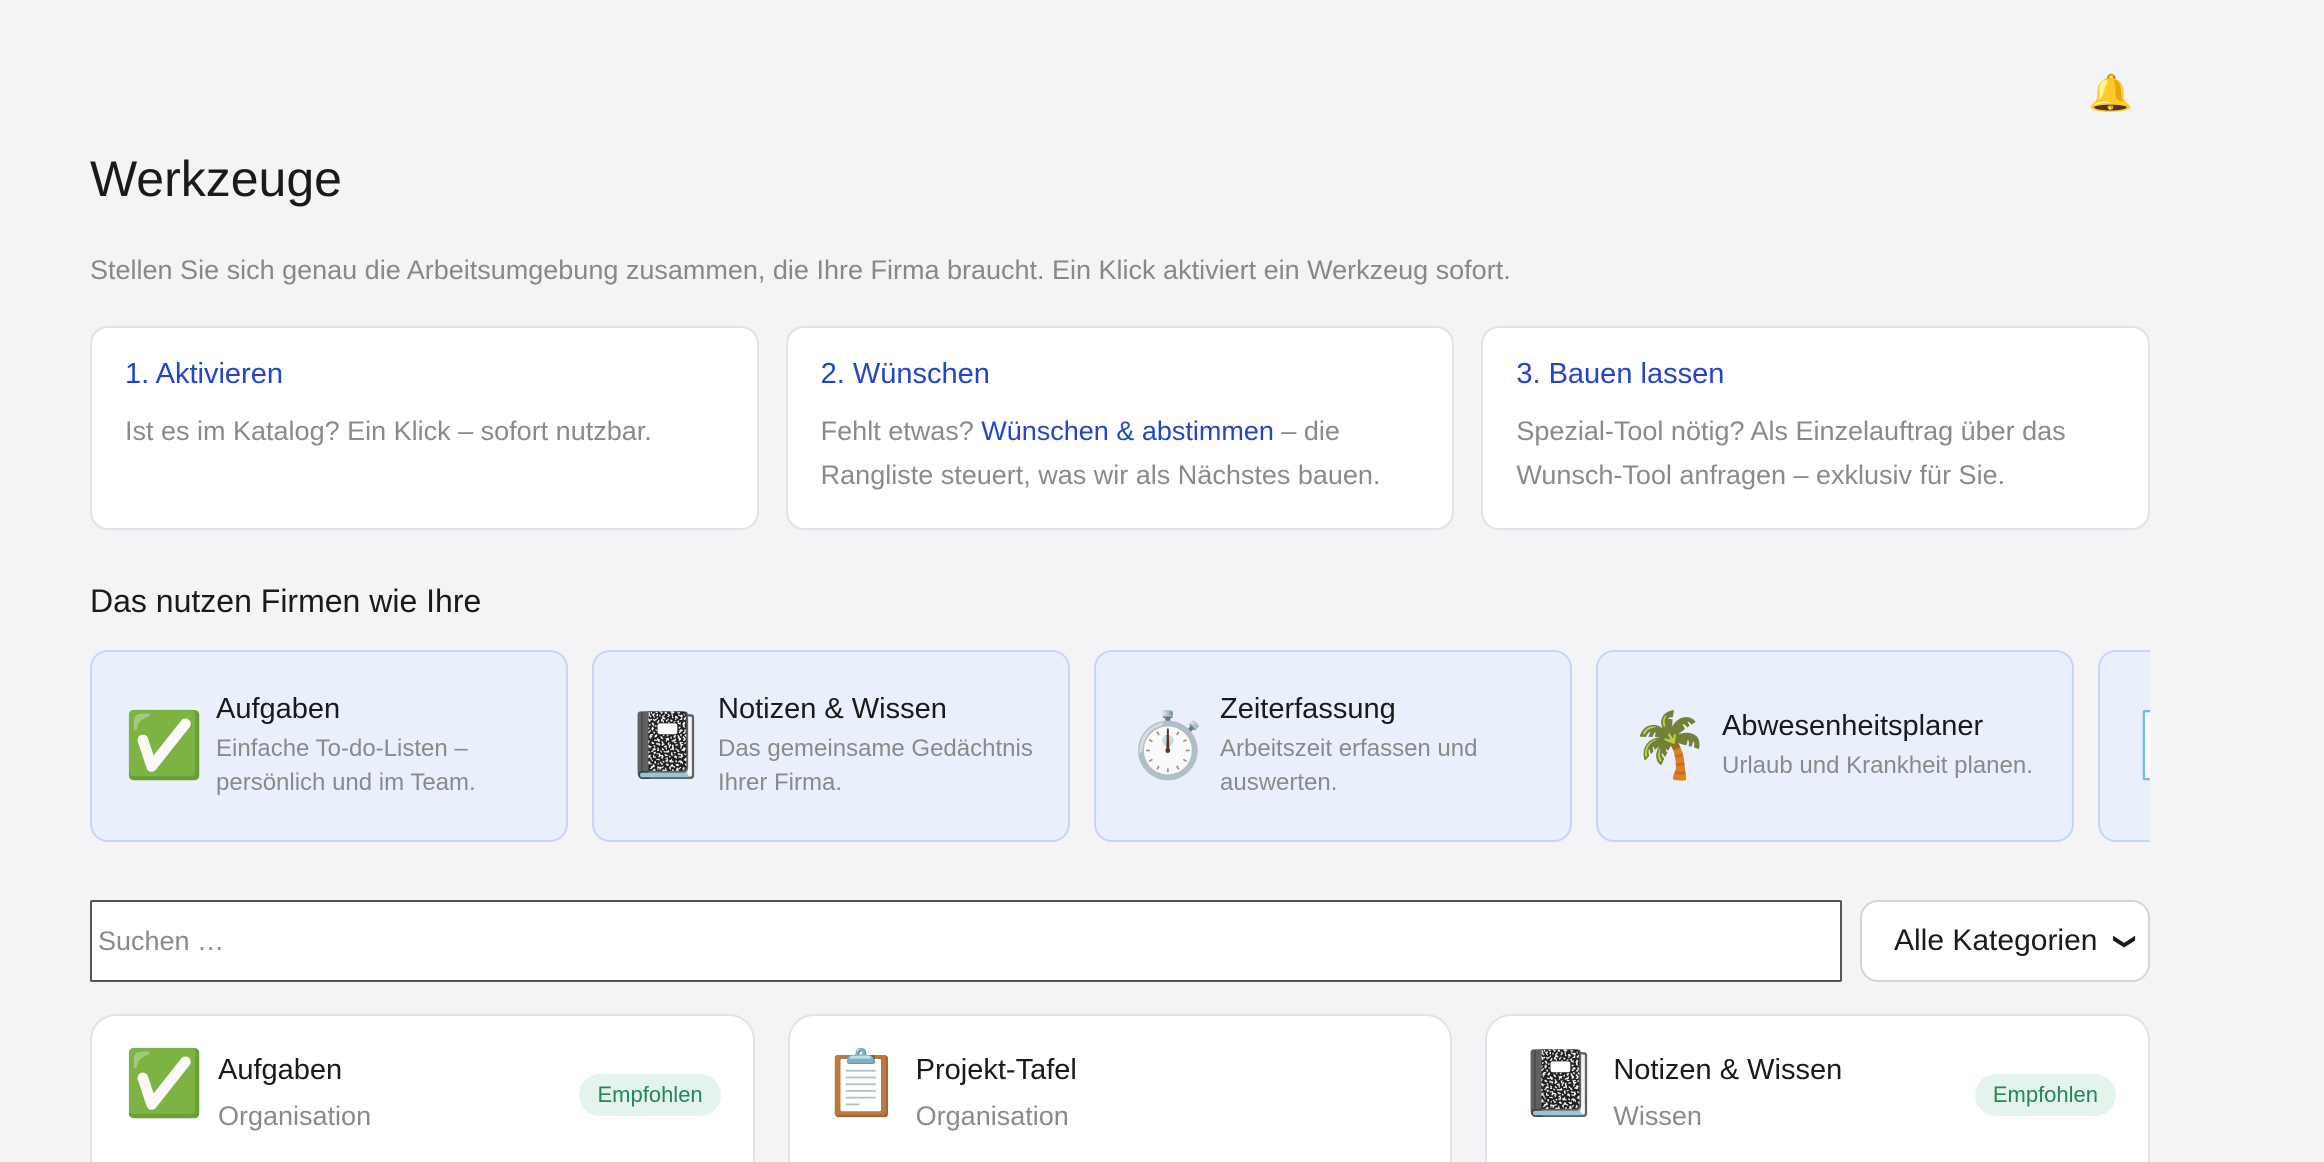  I want to click on clipboard-icon: 📋, so click(861, 1084).